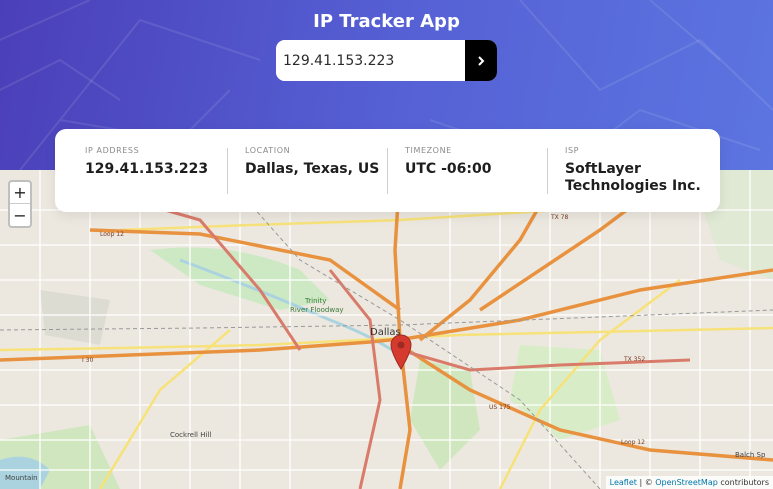 This screenshot has width=773, height=489. I want to click on zoom-in-button: +, so click(20, 193).